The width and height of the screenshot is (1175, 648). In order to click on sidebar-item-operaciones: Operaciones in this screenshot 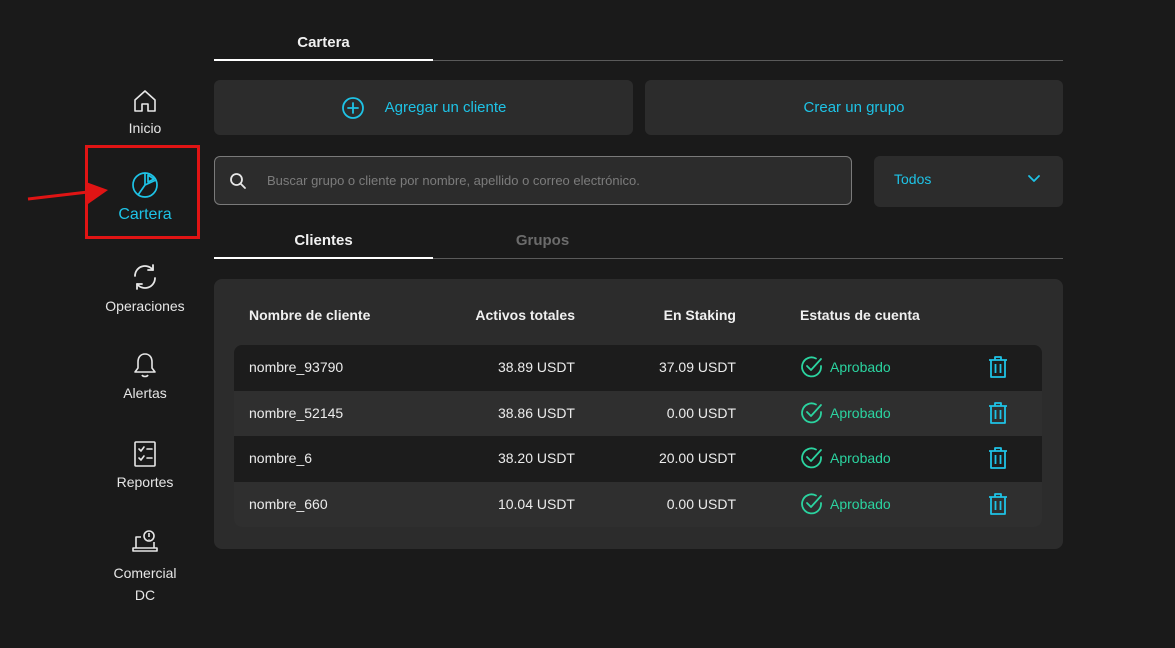, I will do `click(145, 288)`.